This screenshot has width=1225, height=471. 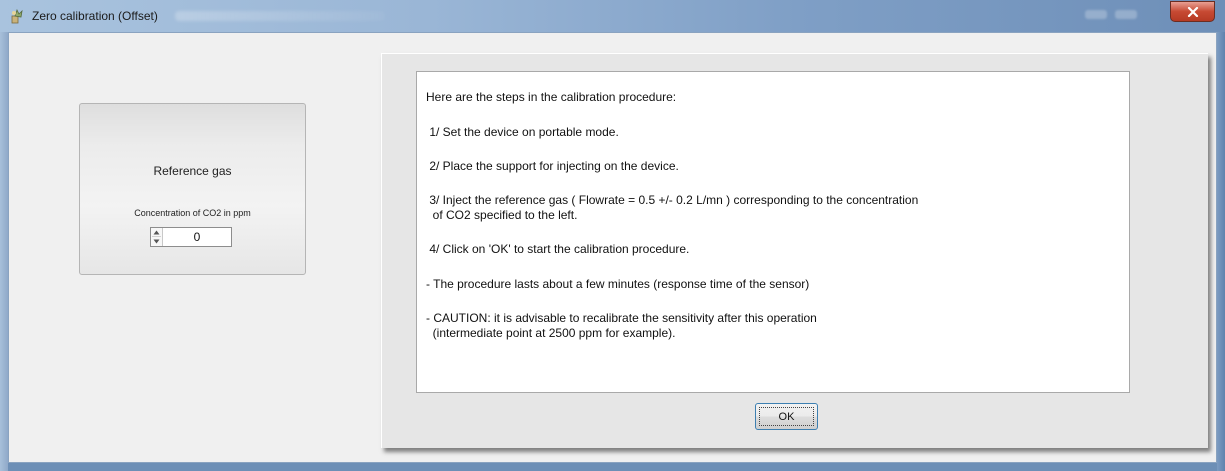 I want to click on concentration-label: Concentration of CO2 in ppm, so click(x=192, y=213).